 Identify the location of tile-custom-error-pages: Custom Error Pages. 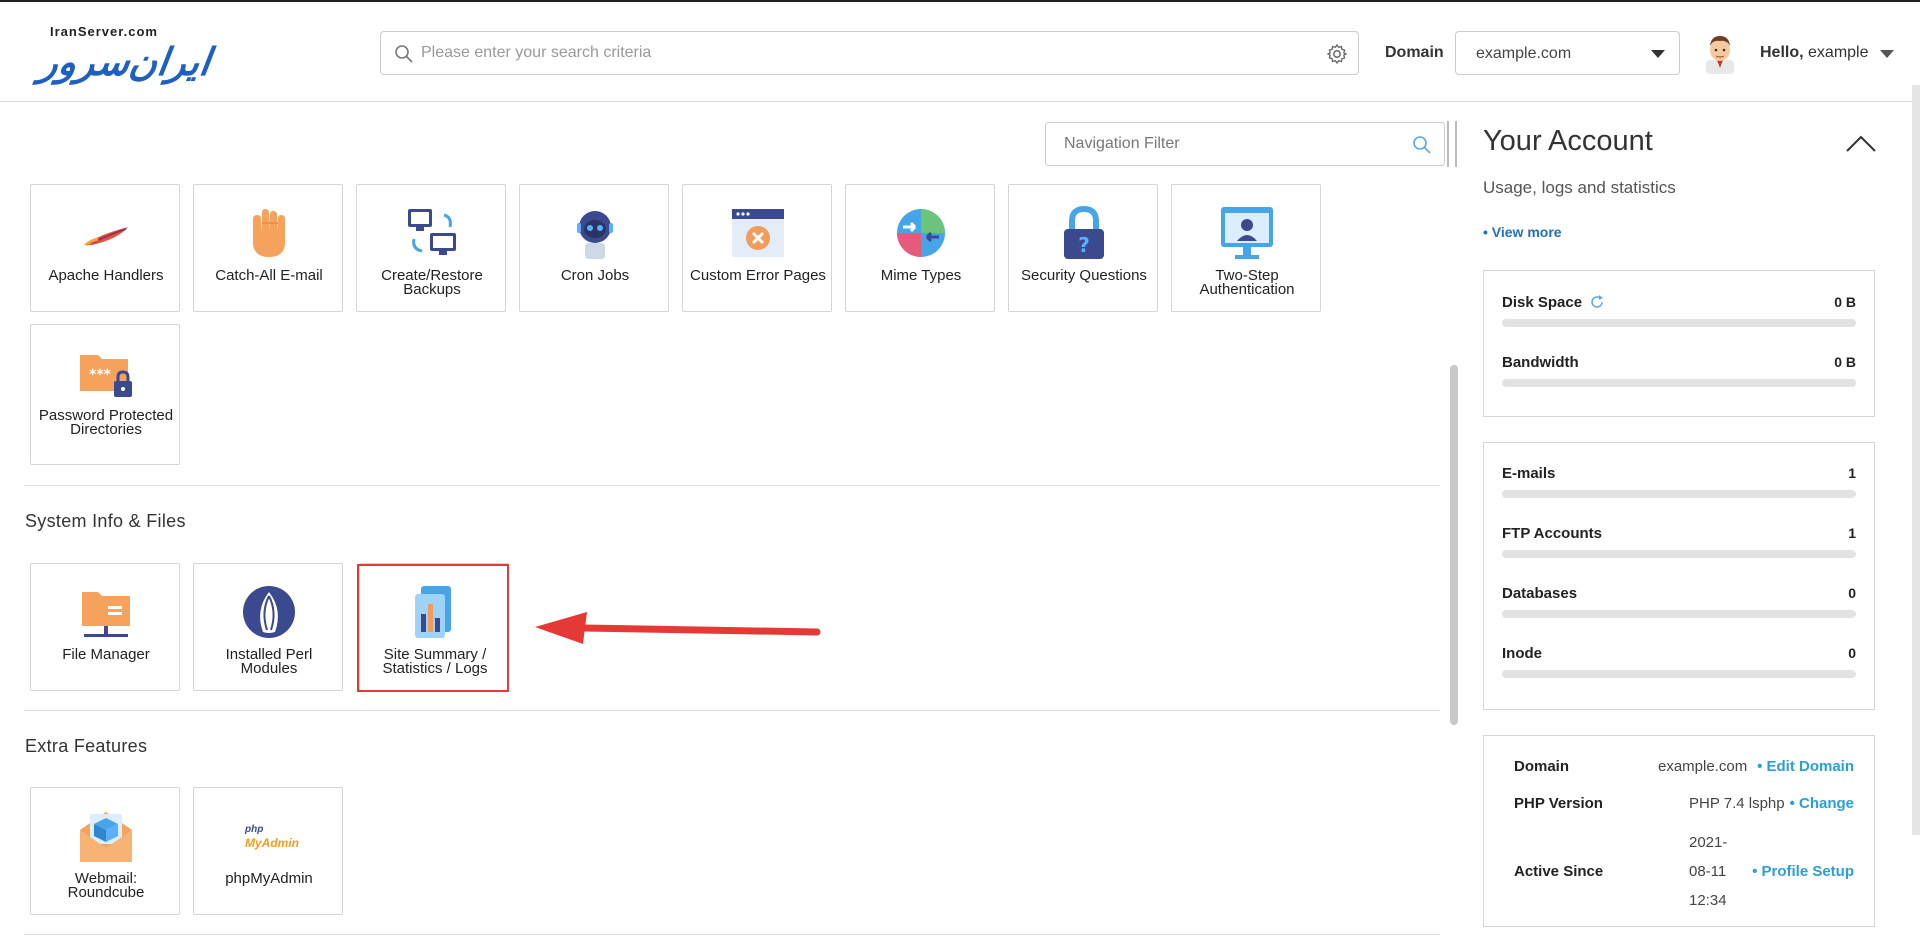
(757, 248).